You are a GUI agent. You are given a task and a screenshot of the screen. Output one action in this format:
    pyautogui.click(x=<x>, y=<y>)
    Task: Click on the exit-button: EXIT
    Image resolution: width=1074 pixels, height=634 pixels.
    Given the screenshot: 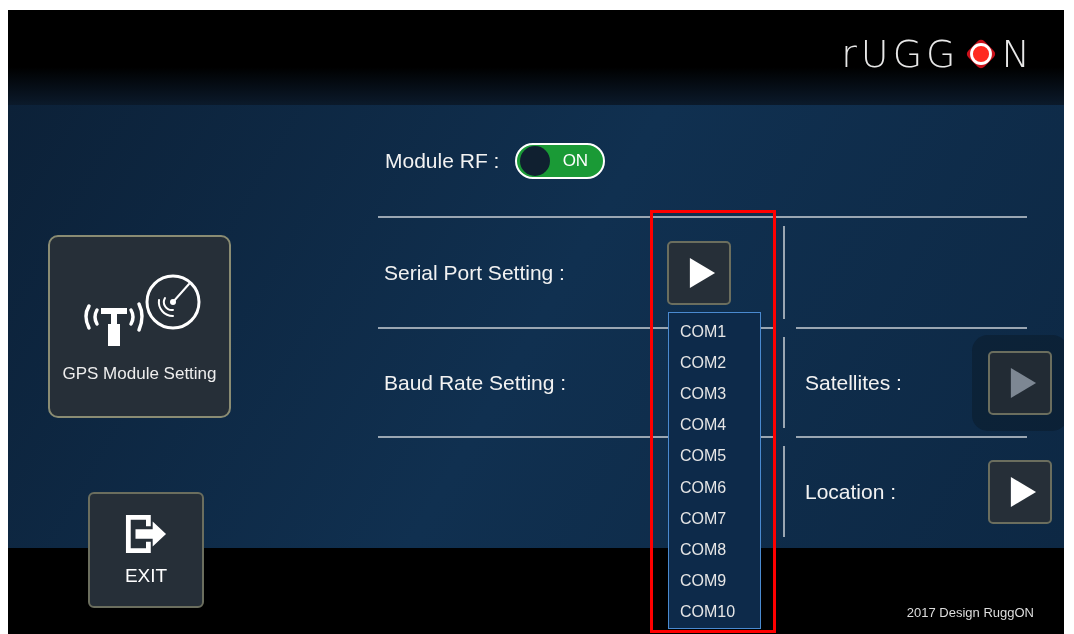 What is the action you would take?
    pyautogui.click(x=146, y=550)
    